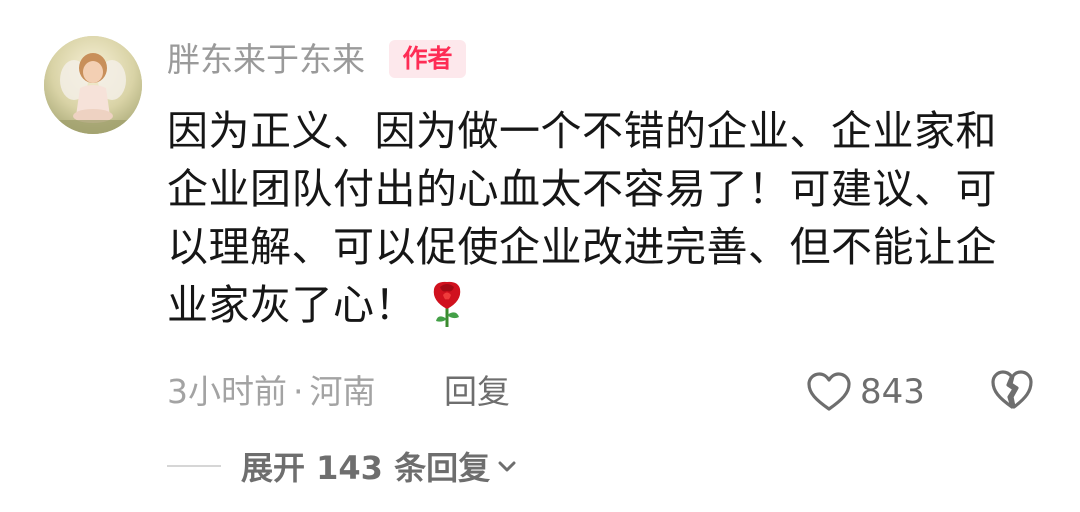 The height and width of the screenshot is (512, 1080). Describe the element at coordinates (447, 303) in the screenshot. I see `rose-icon` at that location.